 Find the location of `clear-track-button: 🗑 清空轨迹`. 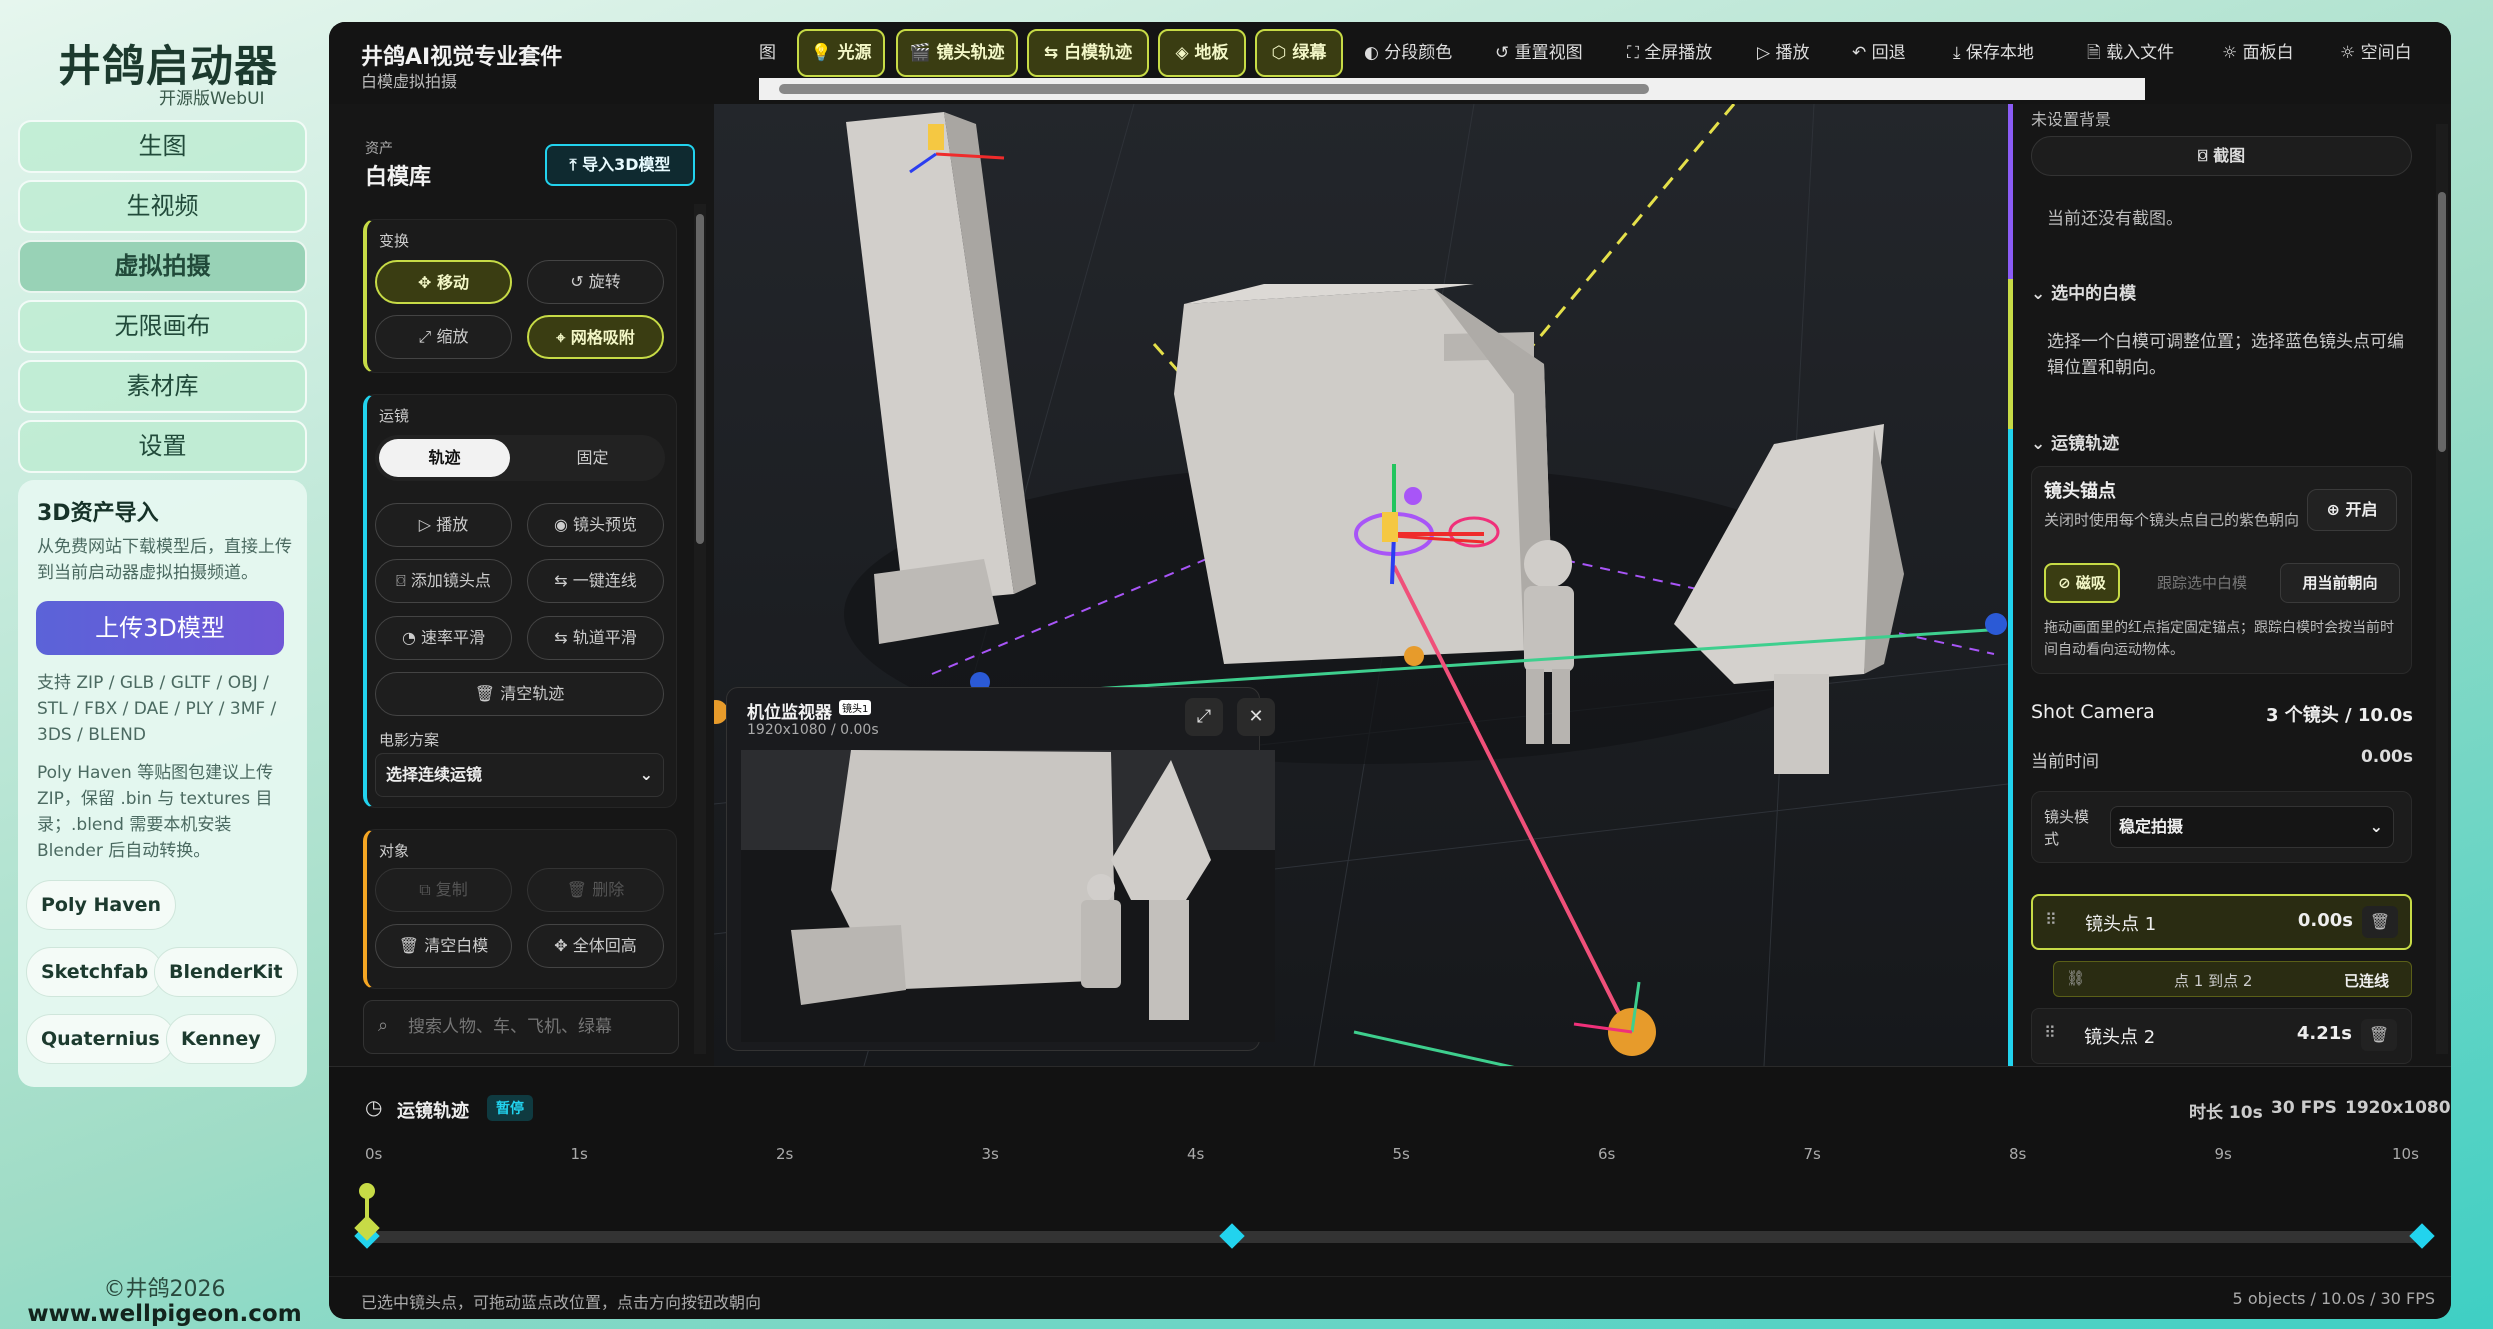

clear-track-button: 🗑 清空轨迹 is located at coordinates (519, 694).